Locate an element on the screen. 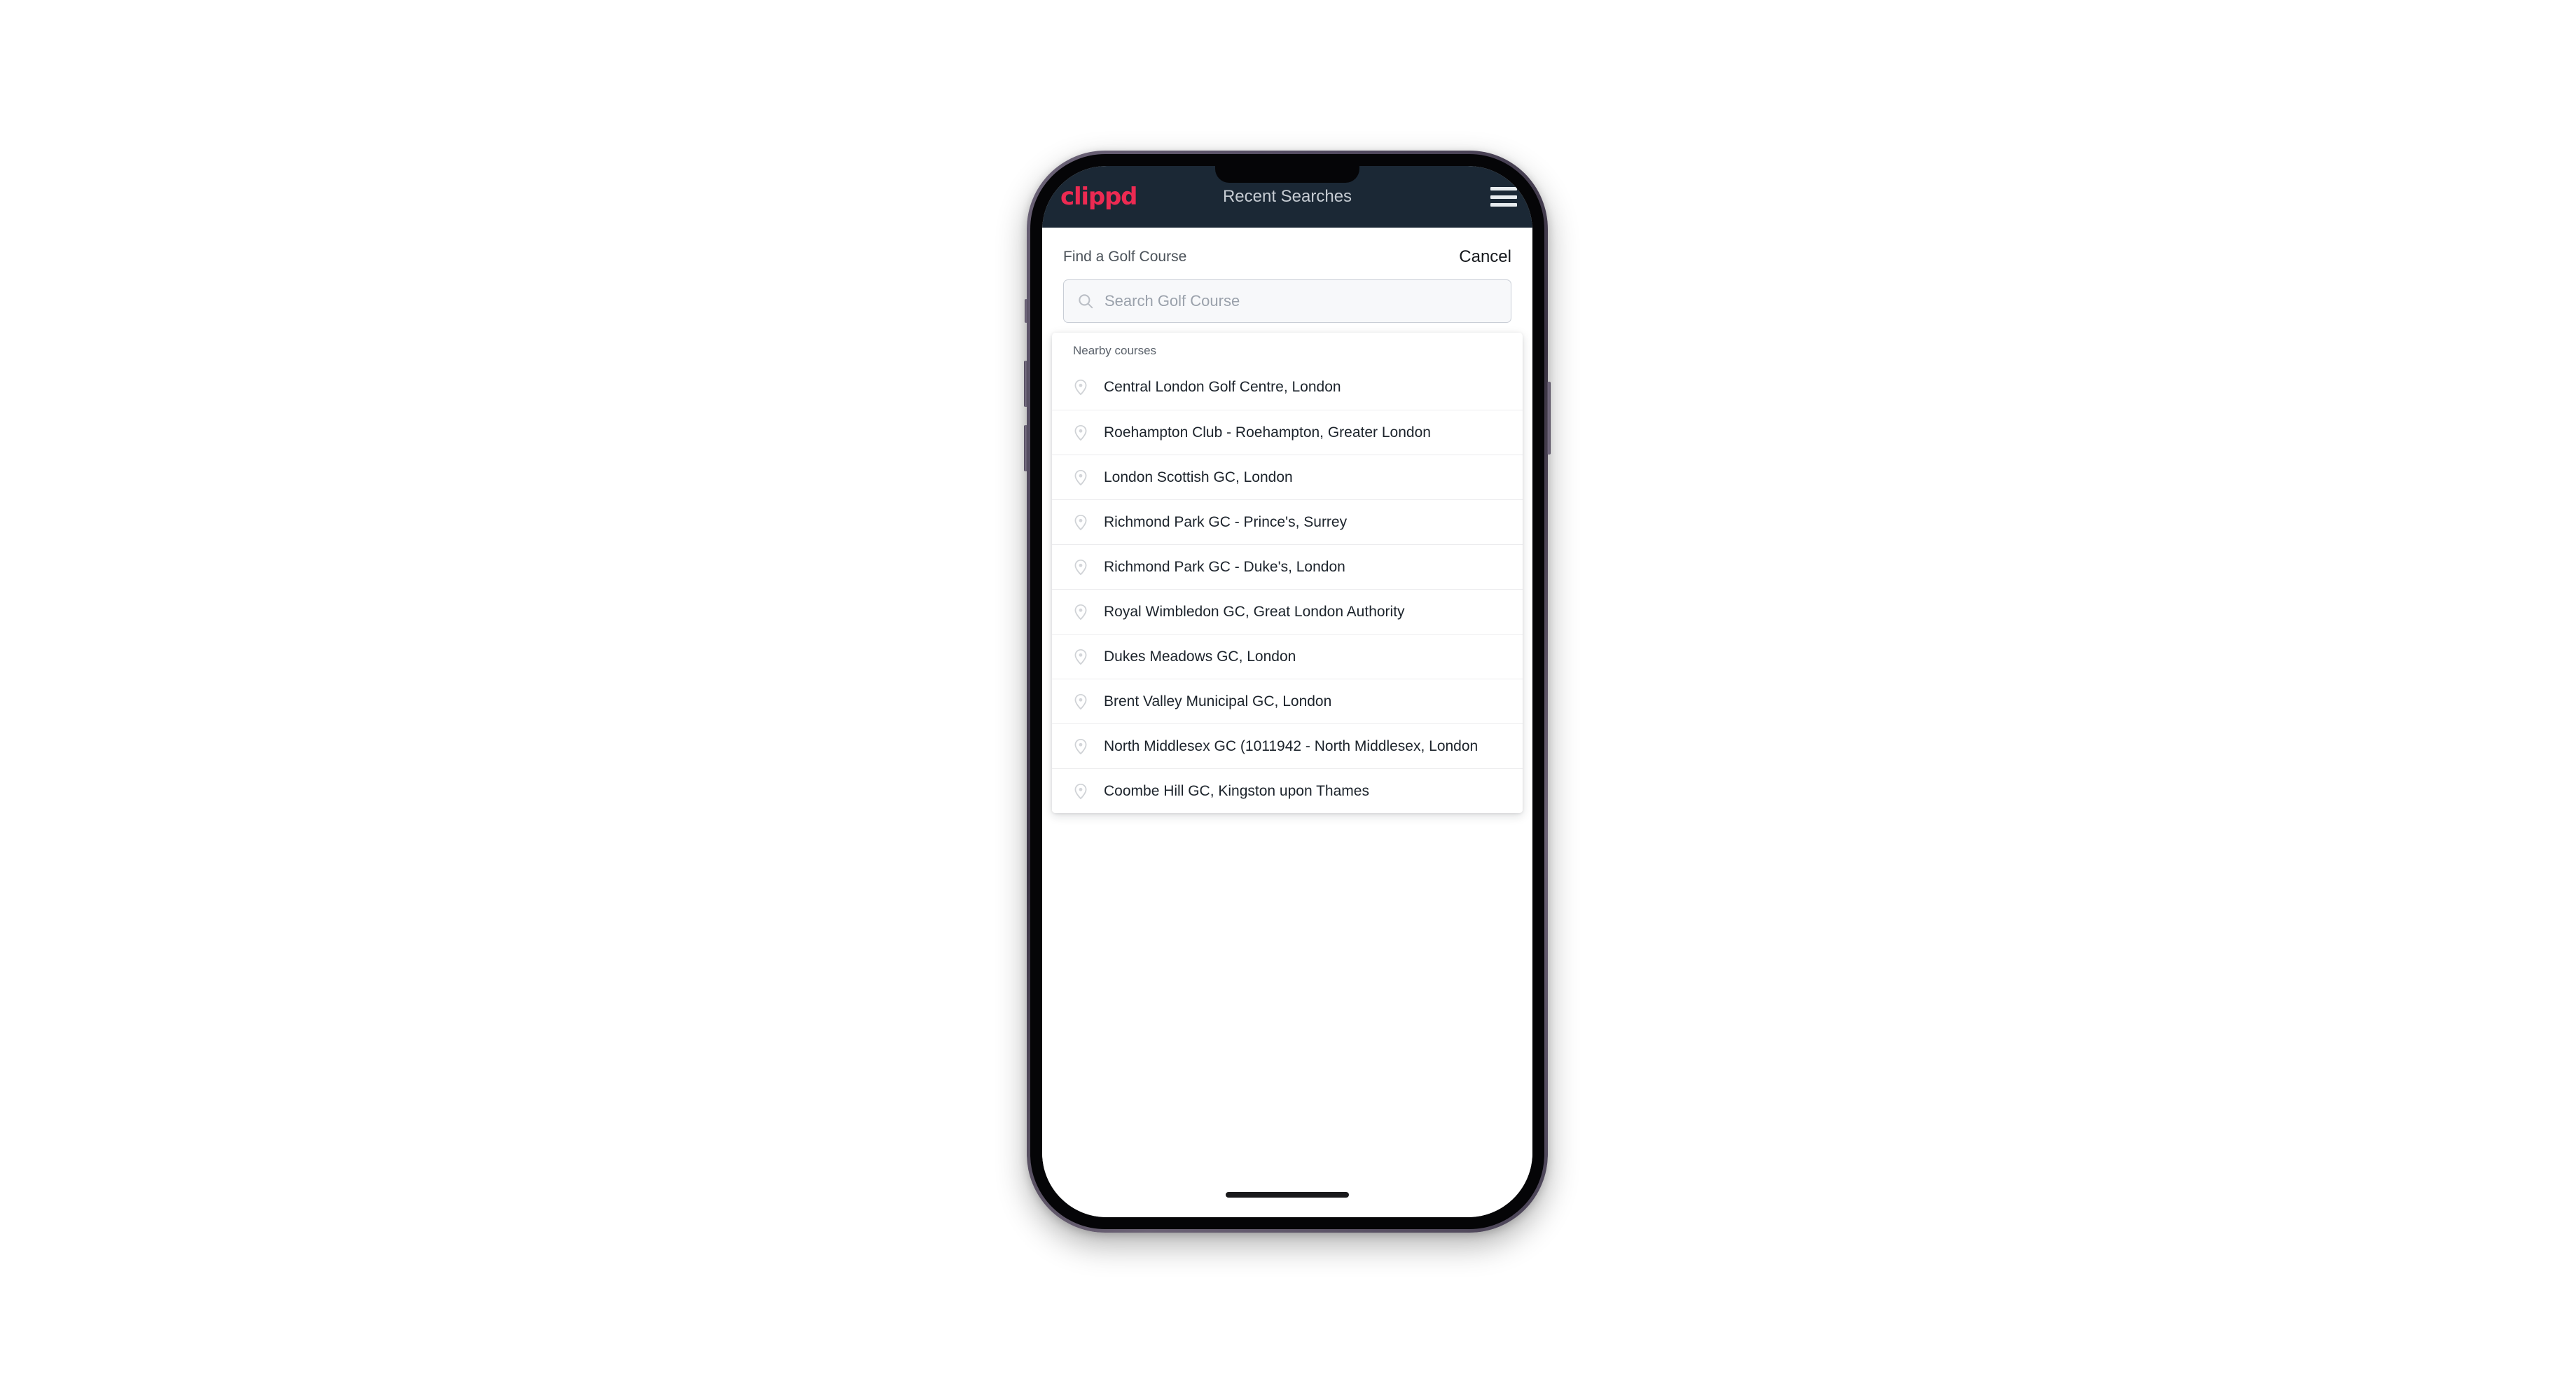 The height and width of the screenshot is (1386, 2576). course-list-item: Richmond Park GC - Prince's, Surrey is located at coordinates (1288, 522).